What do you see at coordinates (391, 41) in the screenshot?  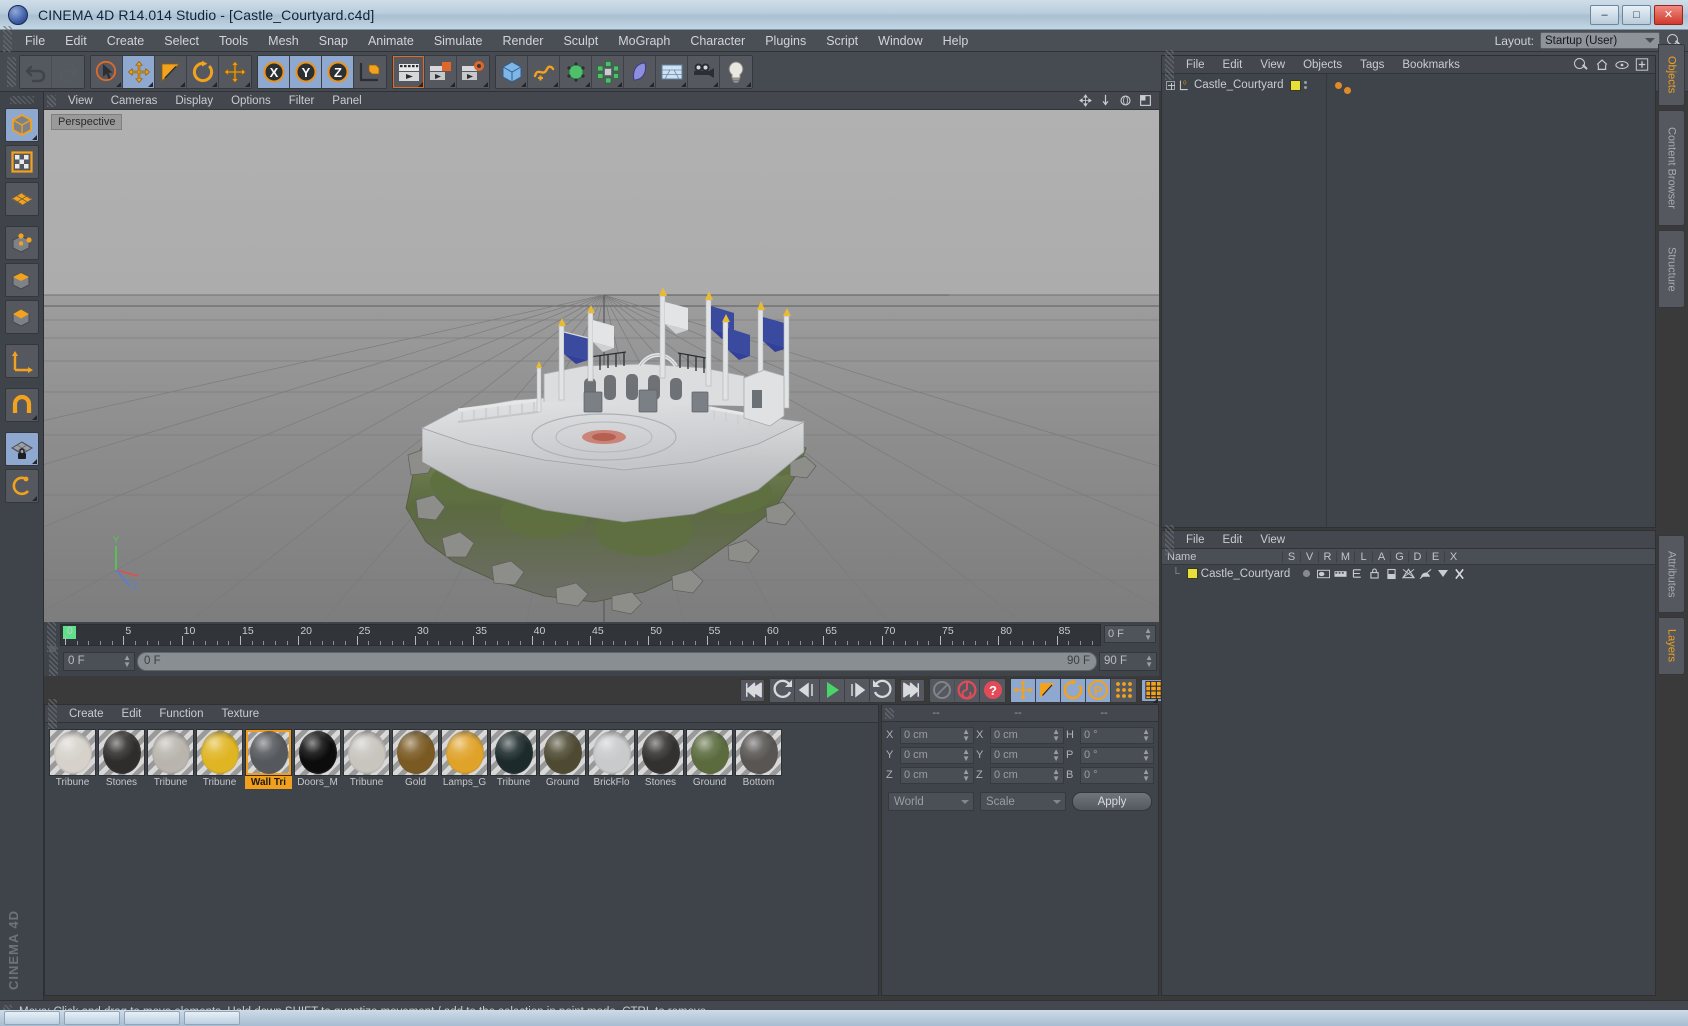 I see `menu-animate: Animate` at bounding box center [391, 41].